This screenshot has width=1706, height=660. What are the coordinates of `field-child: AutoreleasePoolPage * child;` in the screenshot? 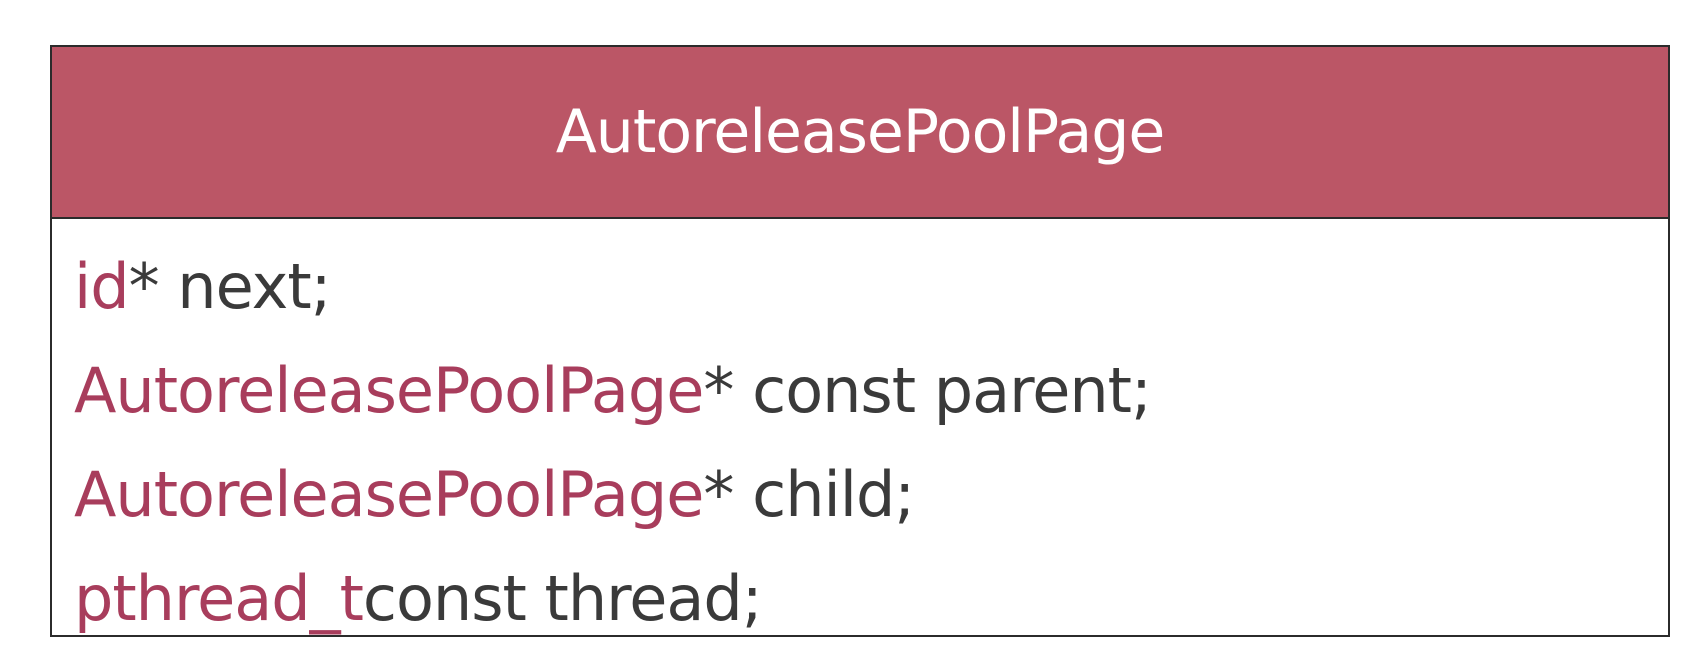 It's located at (871, 495).